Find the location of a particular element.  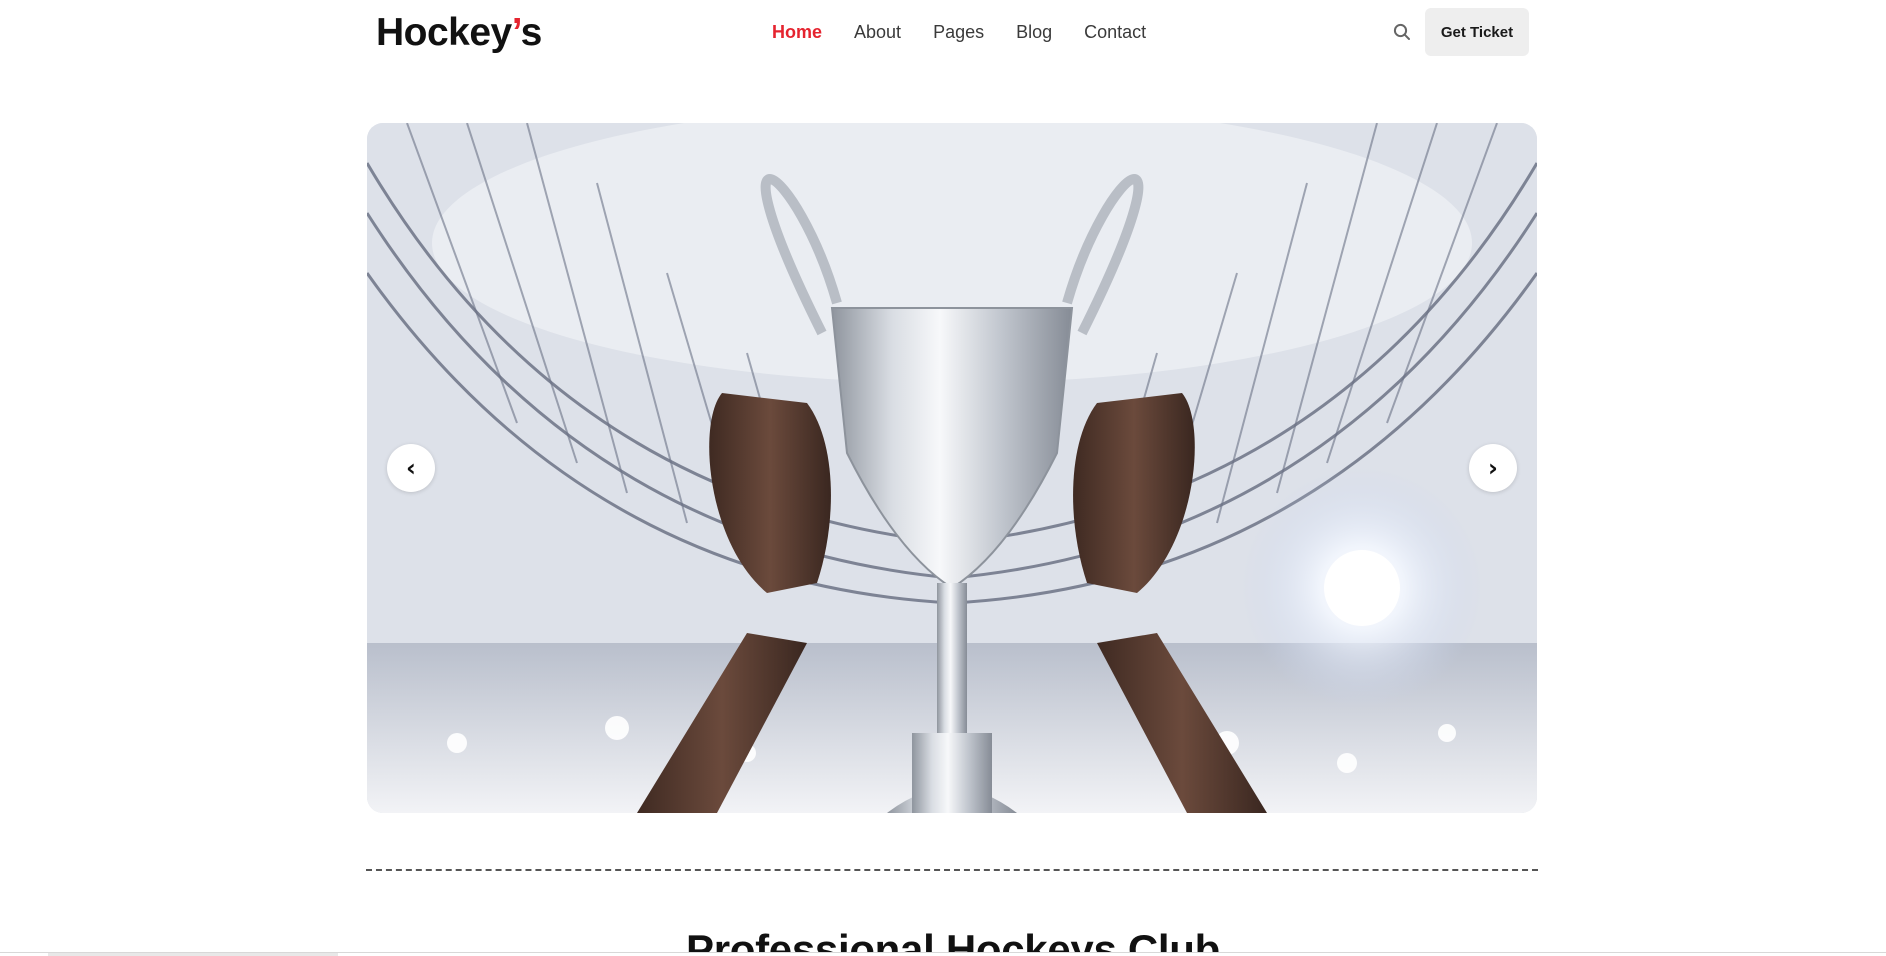

slider-prev-button: ‹ is located at coordinates (411, 468).